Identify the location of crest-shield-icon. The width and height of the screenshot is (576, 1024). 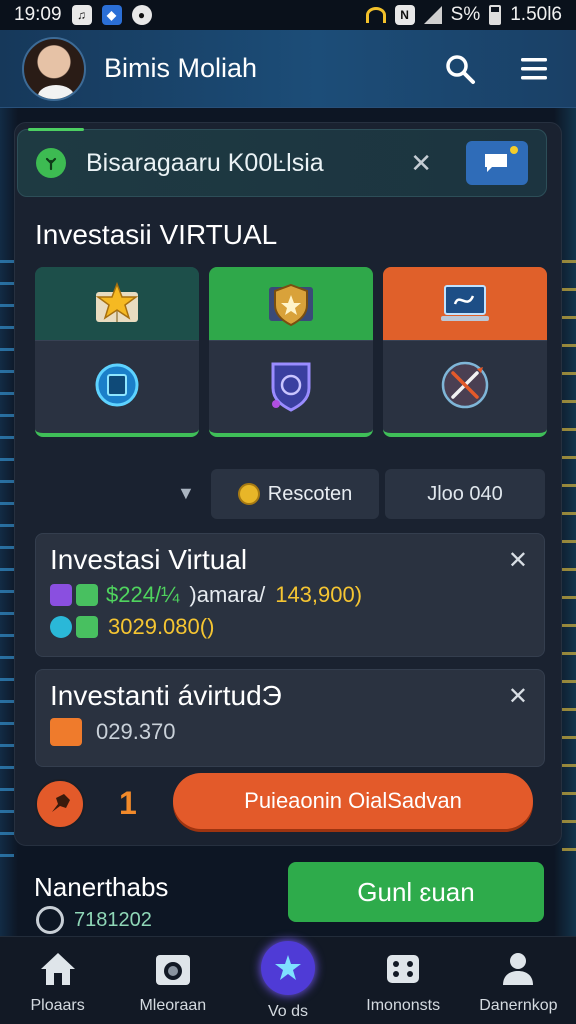
(291, 387).